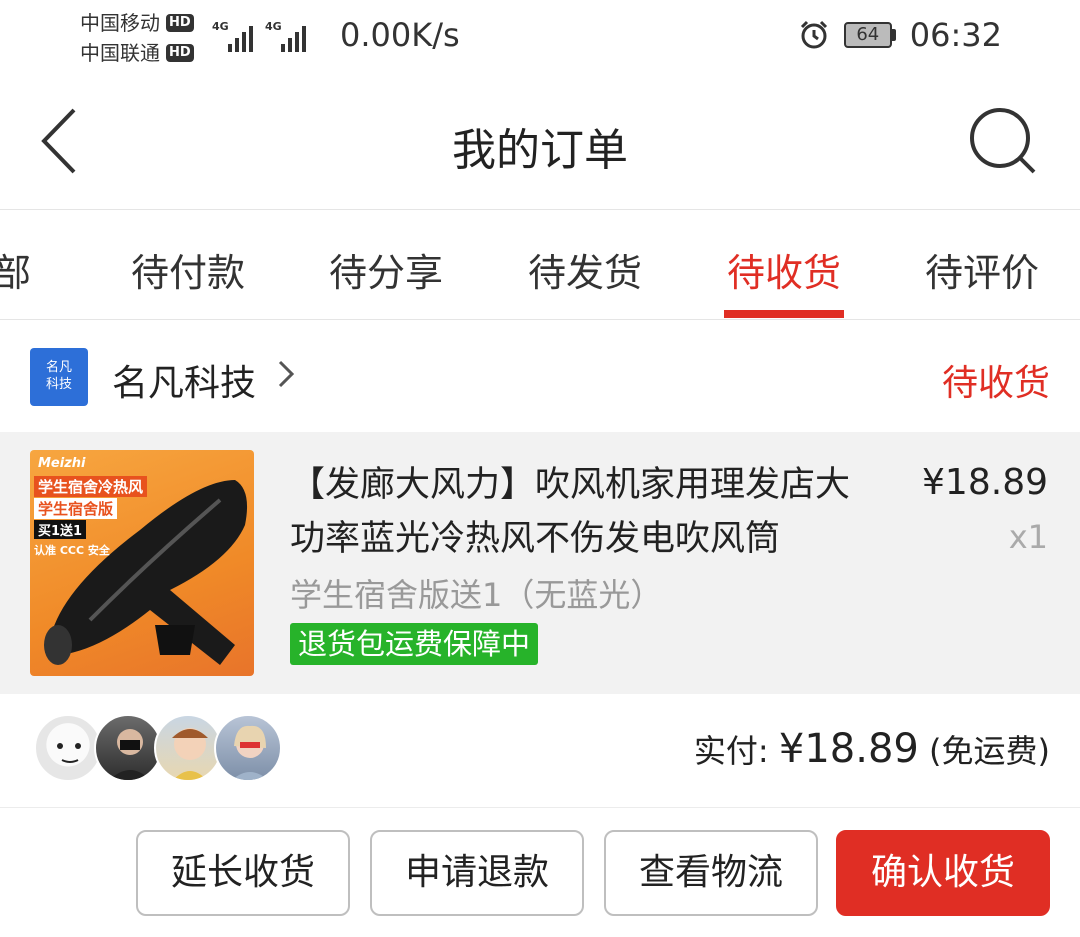  Describe the element at coordinates (46, 269) in the screenshot. I see `tab-all: 部` at that location.